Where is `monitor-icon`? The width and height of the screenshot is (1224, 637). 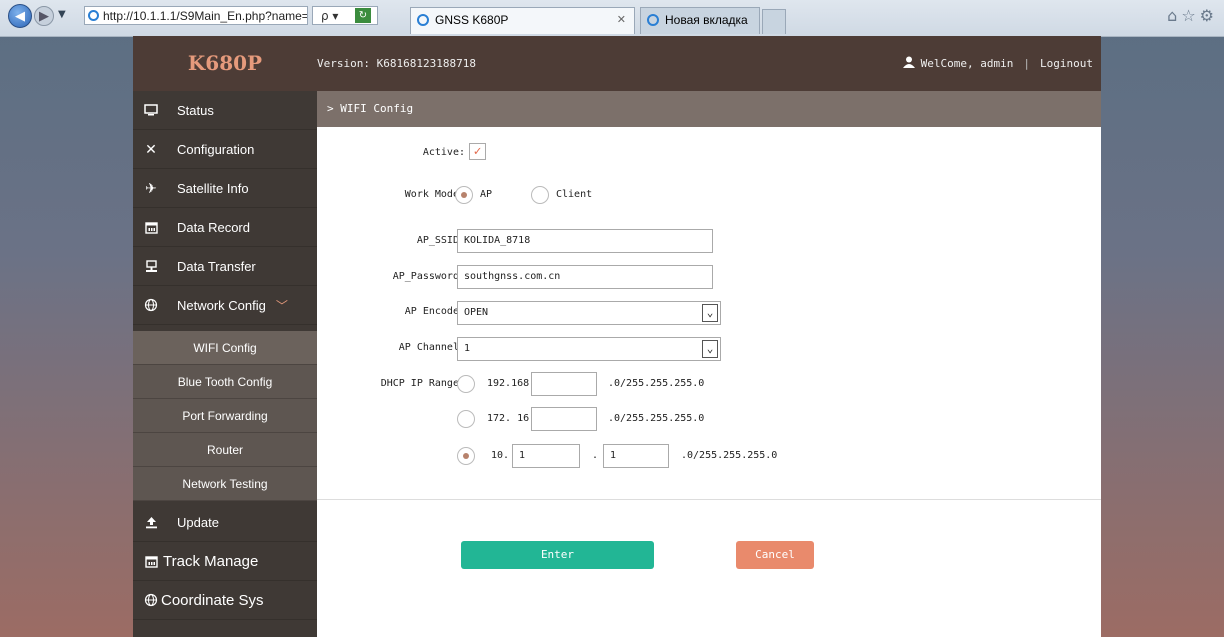
monitor-icon is located at coordinates (151, 110).